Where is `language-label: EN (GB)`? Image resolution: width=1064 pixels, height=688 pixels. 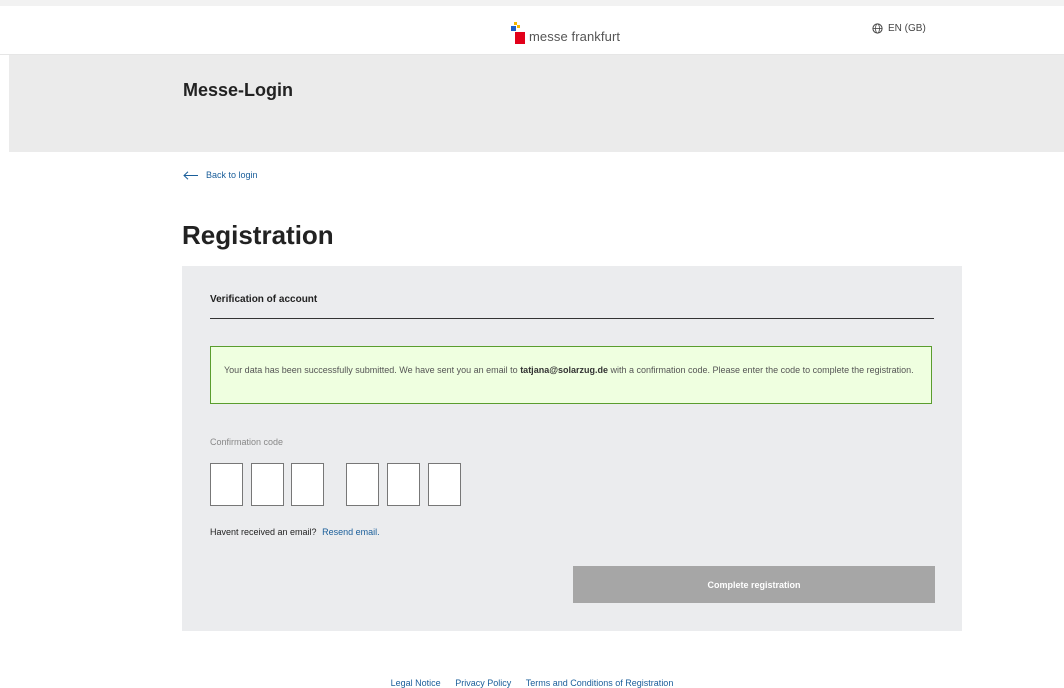 language-label: EN (GB) is located at coordinates (907, 28).